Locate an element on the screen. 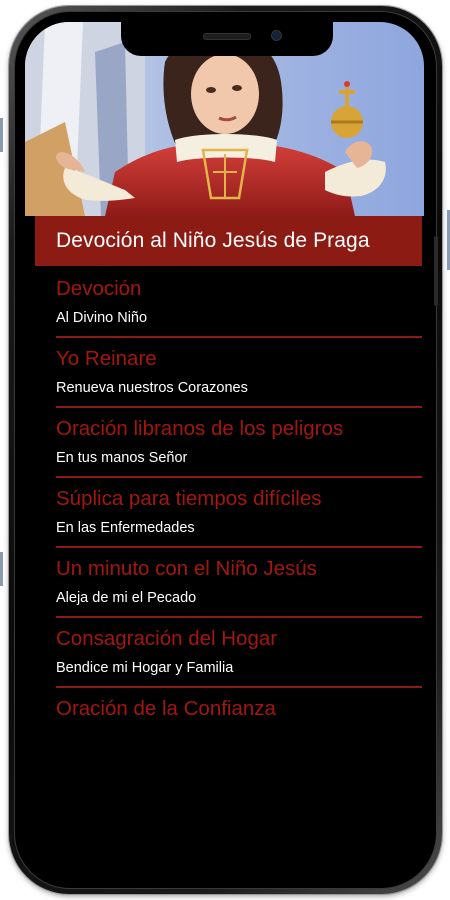 The width and height of the screenshot is (450, 900). menu-item-title: Un minuto con el Niño Jesús is located at coordinates (186, 568).